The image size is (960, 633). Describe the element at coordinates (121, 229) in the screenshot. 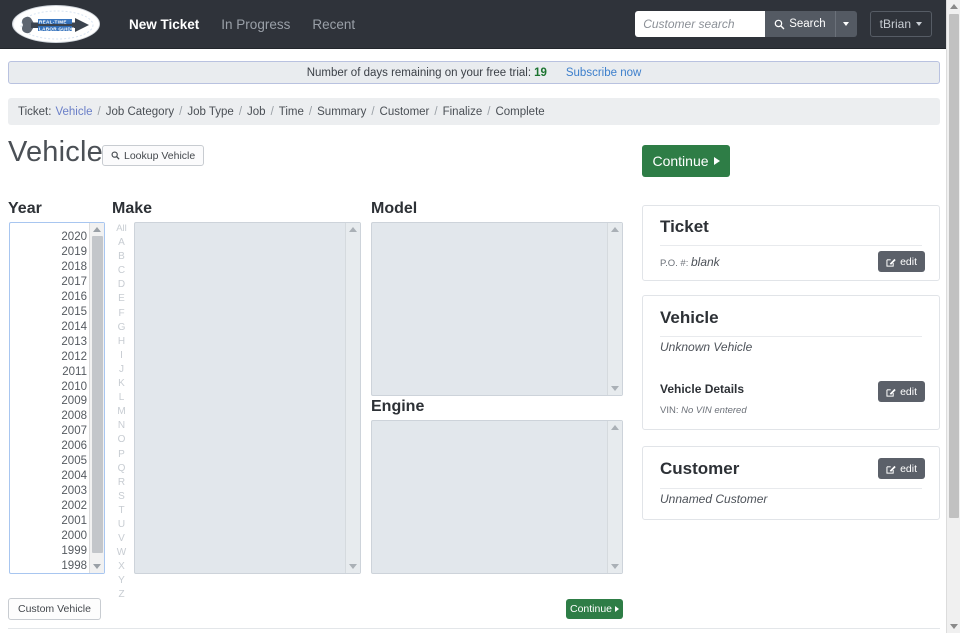

I see `alpha-index-all: All` at that location.